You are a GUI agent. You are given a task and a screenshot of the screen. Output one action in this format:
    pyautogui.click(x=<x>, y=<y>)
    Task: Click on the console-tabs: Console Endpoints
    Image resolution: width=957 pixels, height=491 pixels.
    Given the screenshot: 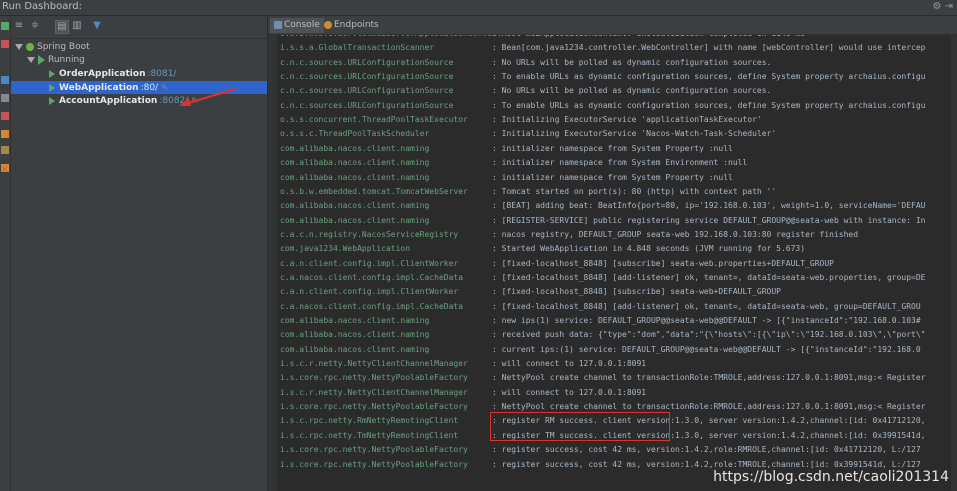 What is the action you would take?
    pyautogui.click(x=612, y=25)
    